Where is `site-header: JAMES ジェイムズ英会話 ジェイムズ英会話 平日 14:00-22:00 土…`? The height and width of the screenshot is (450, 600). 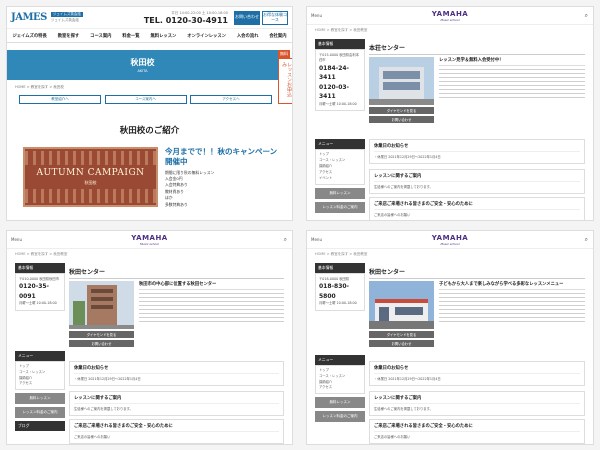 site-header: JAMES ジェイムズ英会話 ジェイムズ英会話 平日 14:00-22:00 土… is located at coordinates (149, 18).